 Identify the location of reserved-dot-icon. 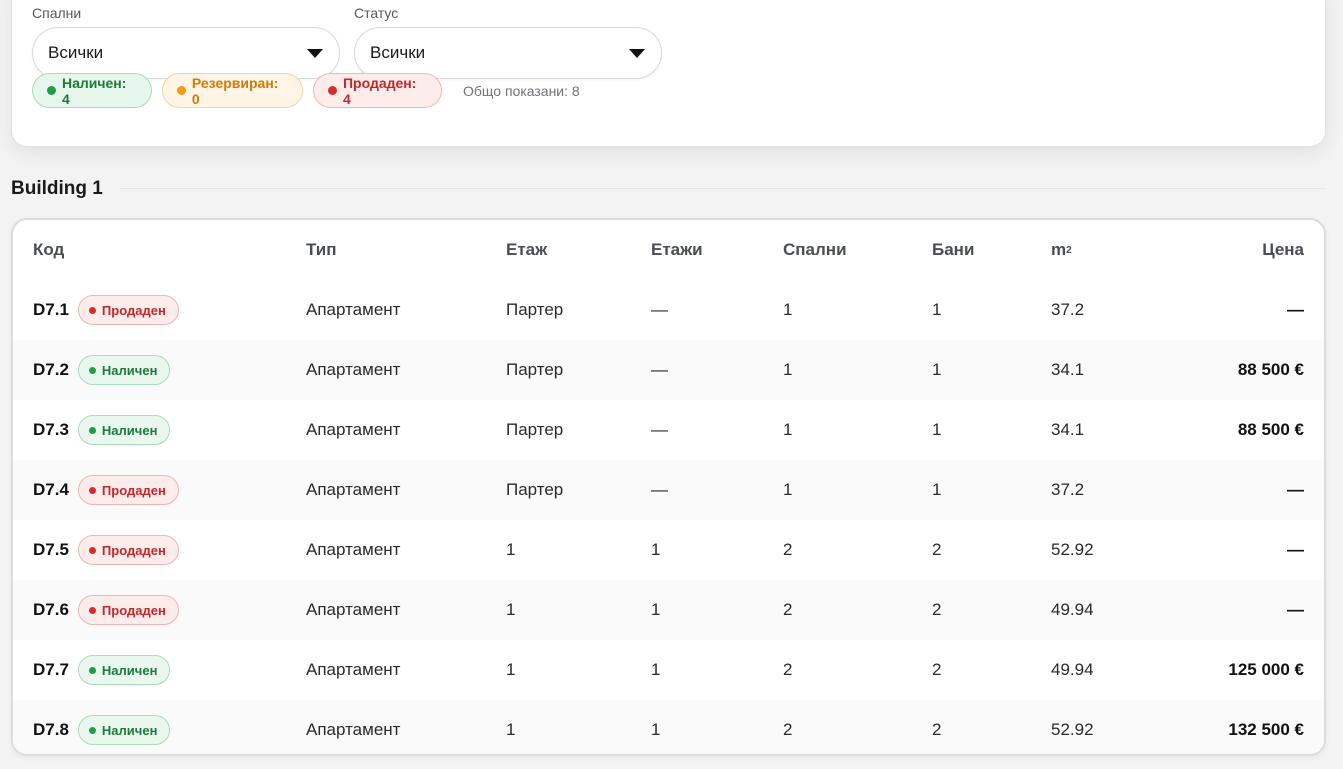
(181, 90).